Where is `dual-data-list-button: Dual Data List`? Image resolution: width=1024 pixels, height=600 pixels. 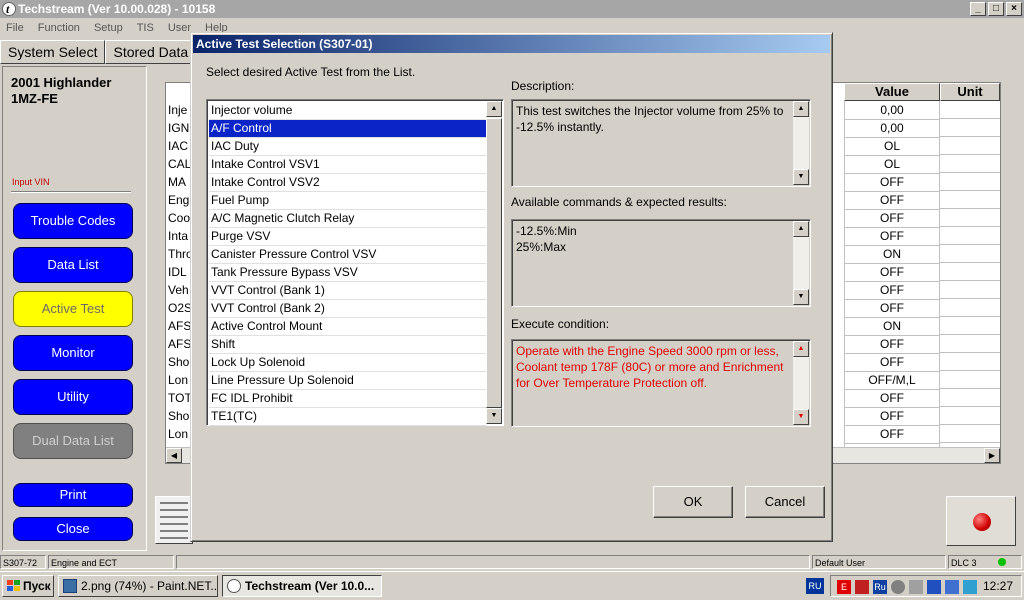
dual-data-list-button: Dual Data List is located at coordinates (73, 441).